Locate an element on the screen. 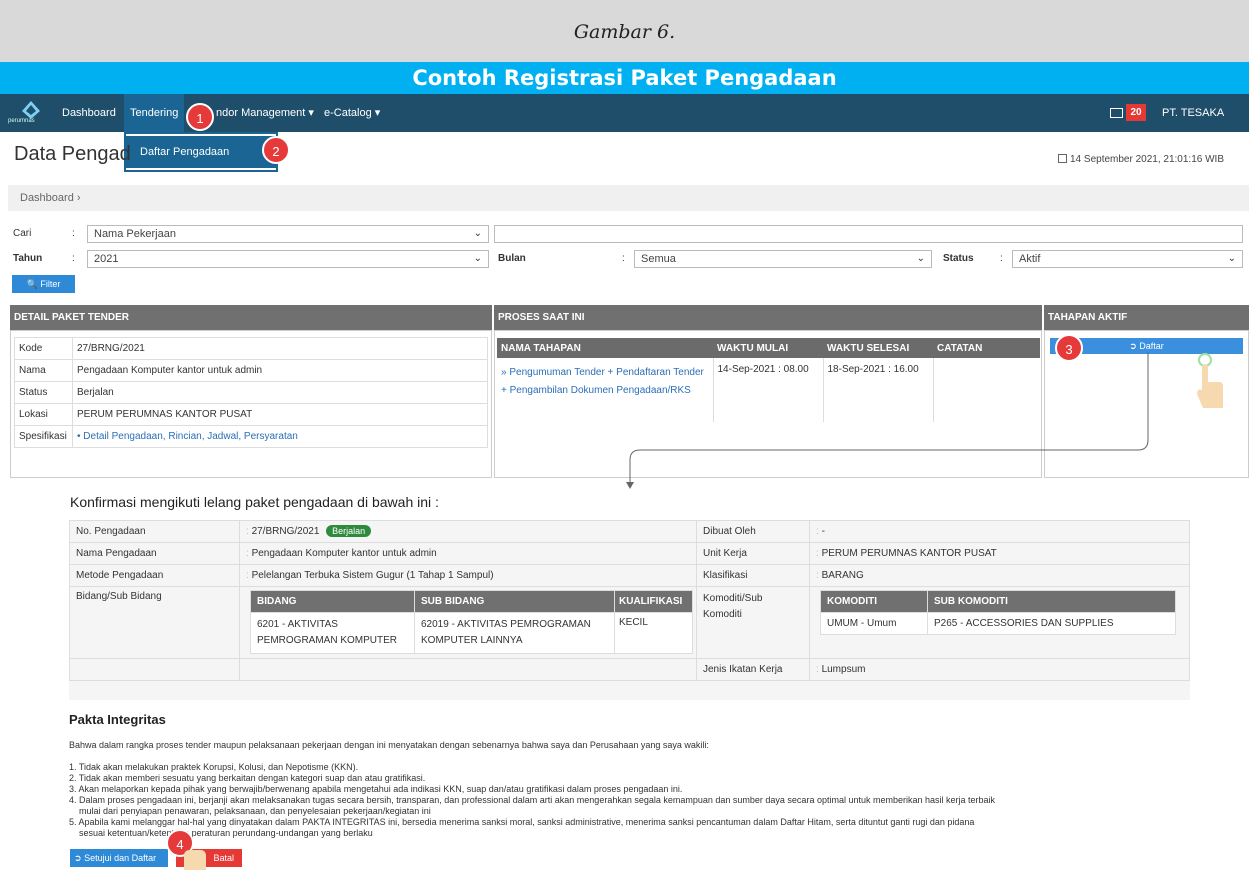 Image resolution: width=1249 pixels, height=870 pixels. page-title: Data Pengad is located at coordinates (72, 154).